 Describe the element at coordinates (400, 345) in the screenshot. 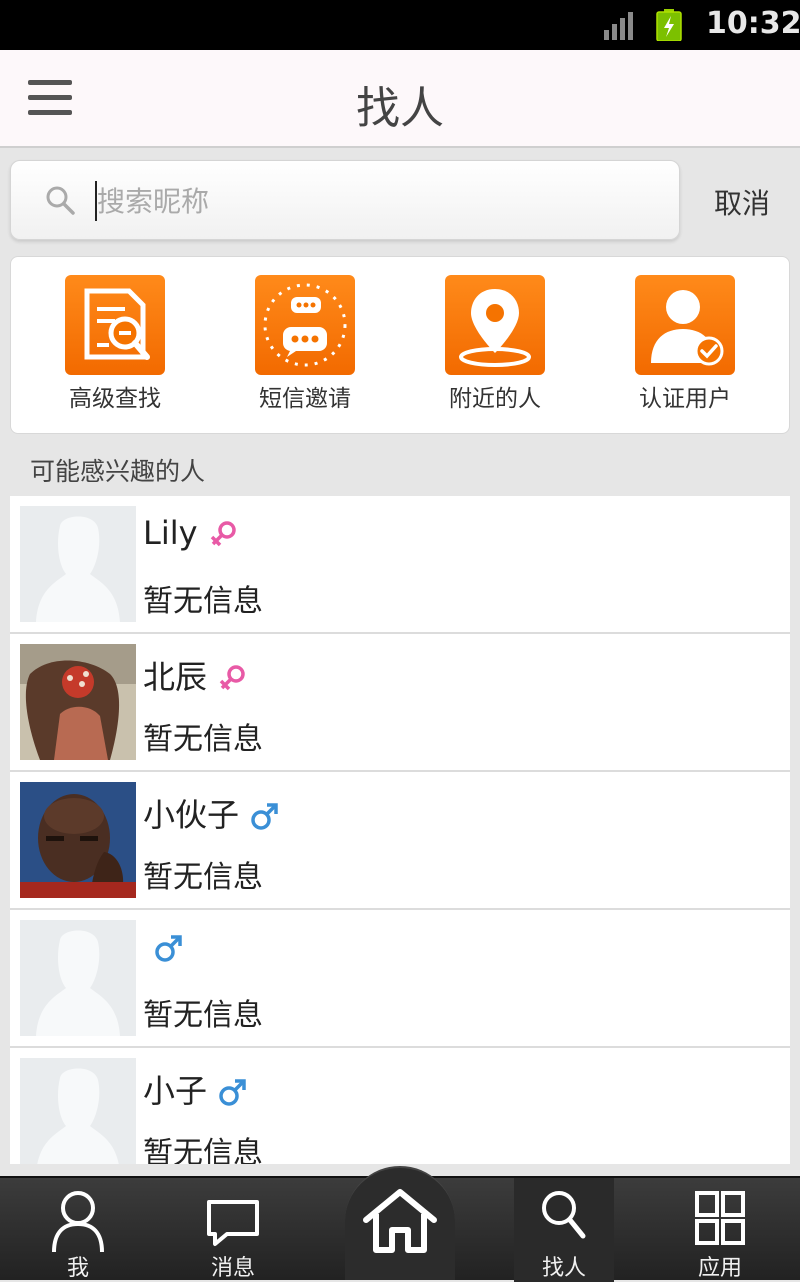

I see `quick-actions-panel: 高级查找 短信邀请 附近的人 认证用户` at that location.